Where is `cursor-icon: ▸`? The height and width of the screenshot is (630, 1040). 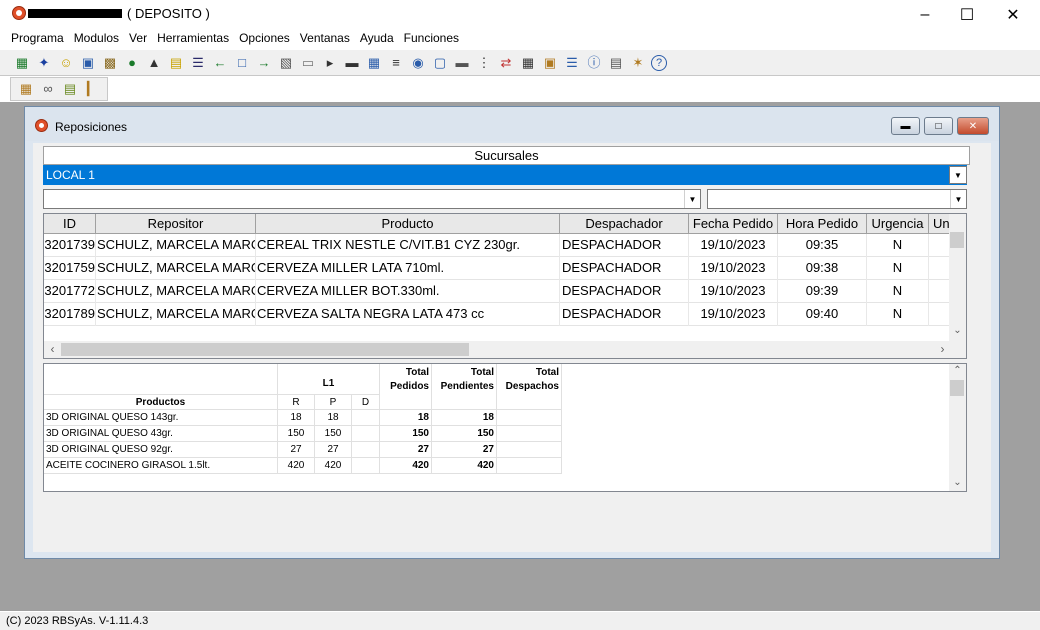 cursor-icon: ▸ is located at coordinates (330, 63).